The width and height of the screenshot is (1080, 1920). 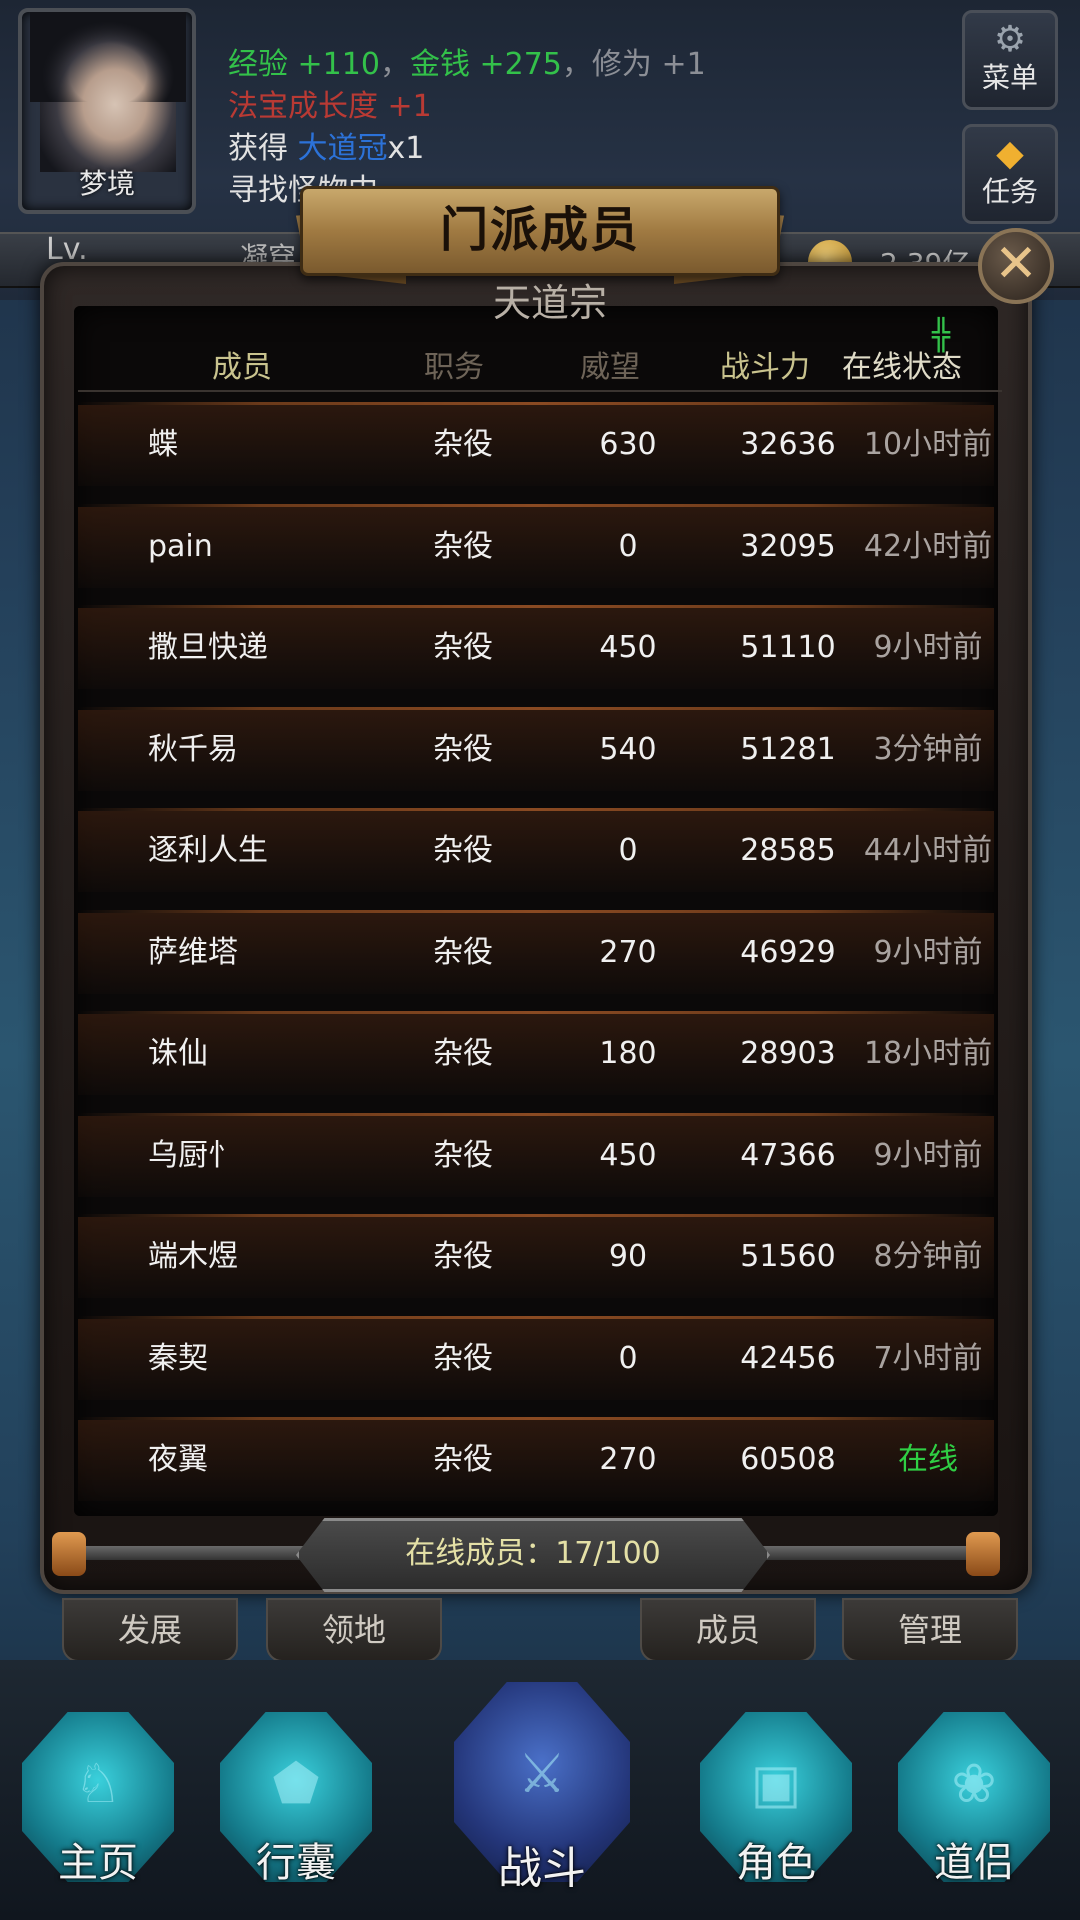 I want to click on log-exp-value: +110, so click(x=338, y=64).